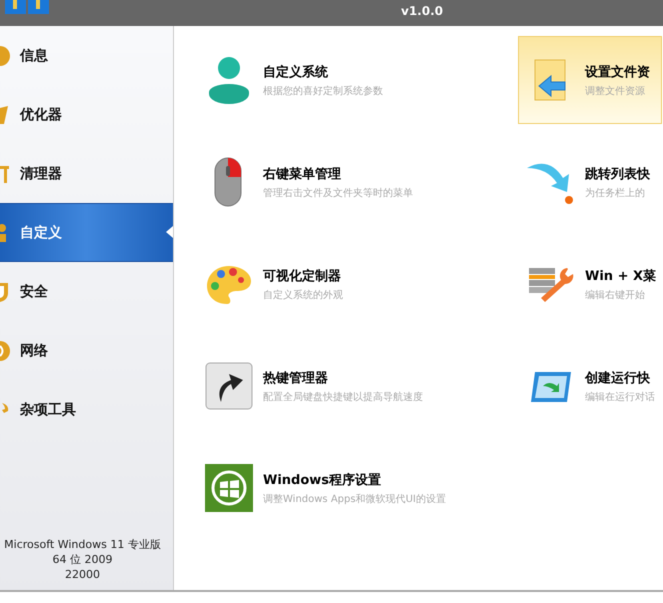 This screenshot has height=603, width=663. Describe the element at coordinates (27, 7) in the screenshot. I see `app-logo-icon` at that location.